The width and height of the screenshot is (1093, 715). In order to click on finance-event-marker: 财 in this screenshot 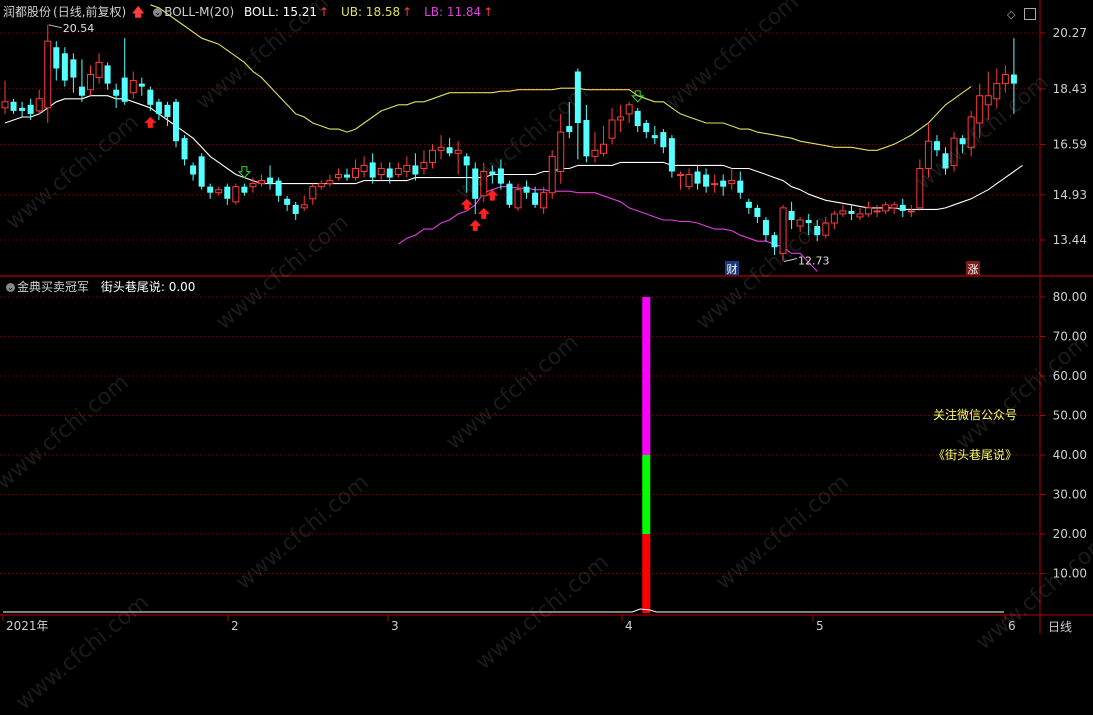, I will do `click(732, 269)`.